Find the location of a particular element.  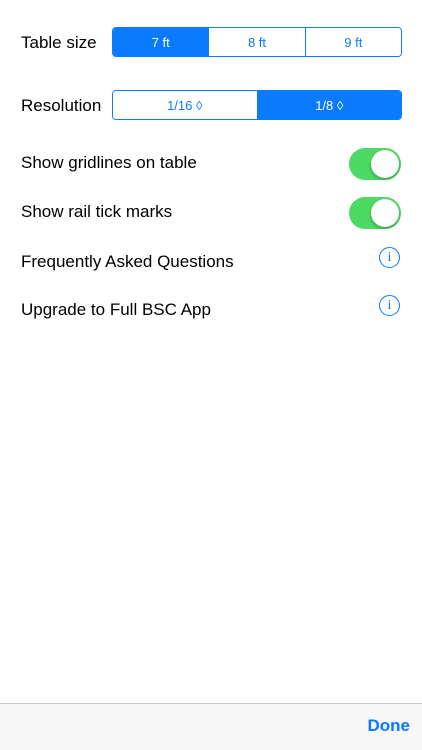

faq-label: Frequently Asked Questions is located at coordinates (127, 261).